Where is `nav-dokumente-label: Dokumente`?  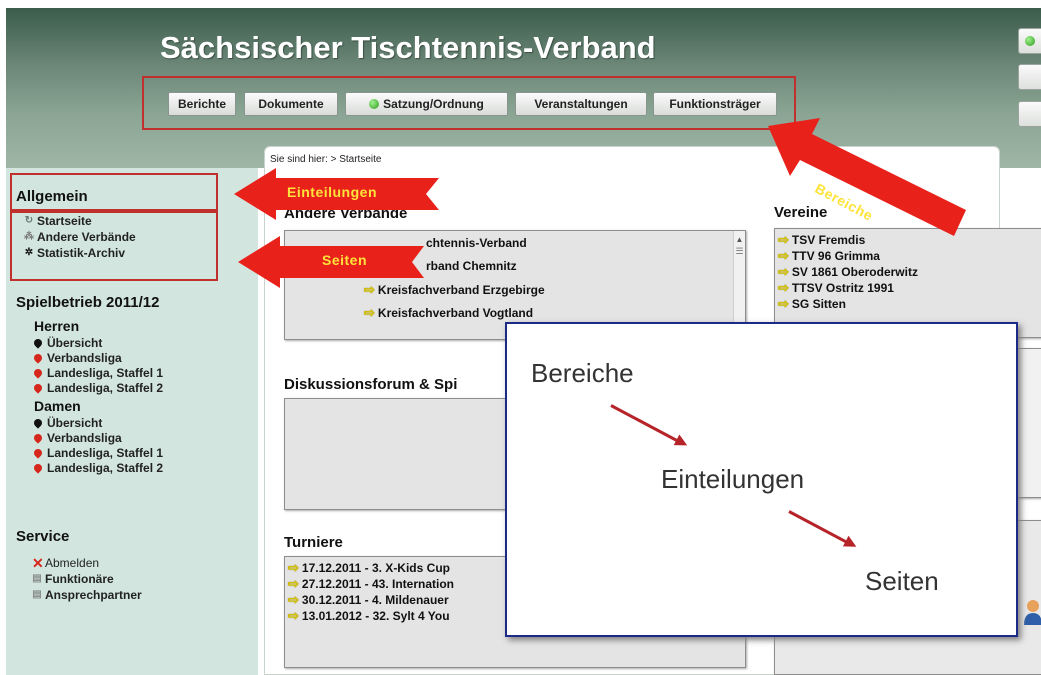 nav-dokumente-label: Dokumente is located at coordinates (291, 104).